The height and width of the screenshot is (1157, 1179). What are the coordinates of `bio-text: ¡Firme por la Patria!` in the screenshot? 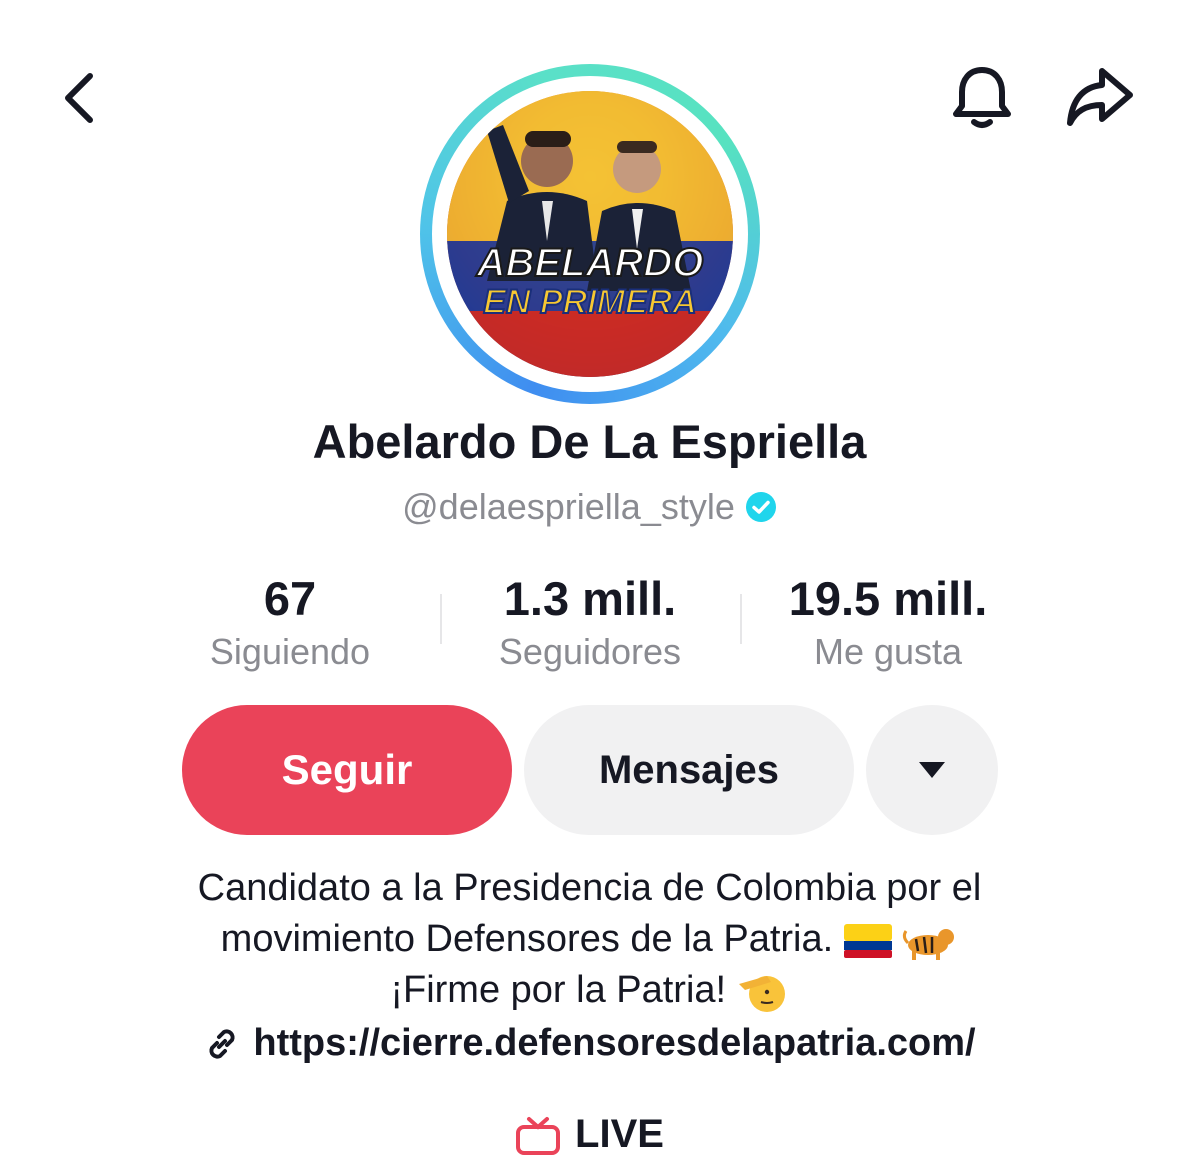 It's located at (558, 990).